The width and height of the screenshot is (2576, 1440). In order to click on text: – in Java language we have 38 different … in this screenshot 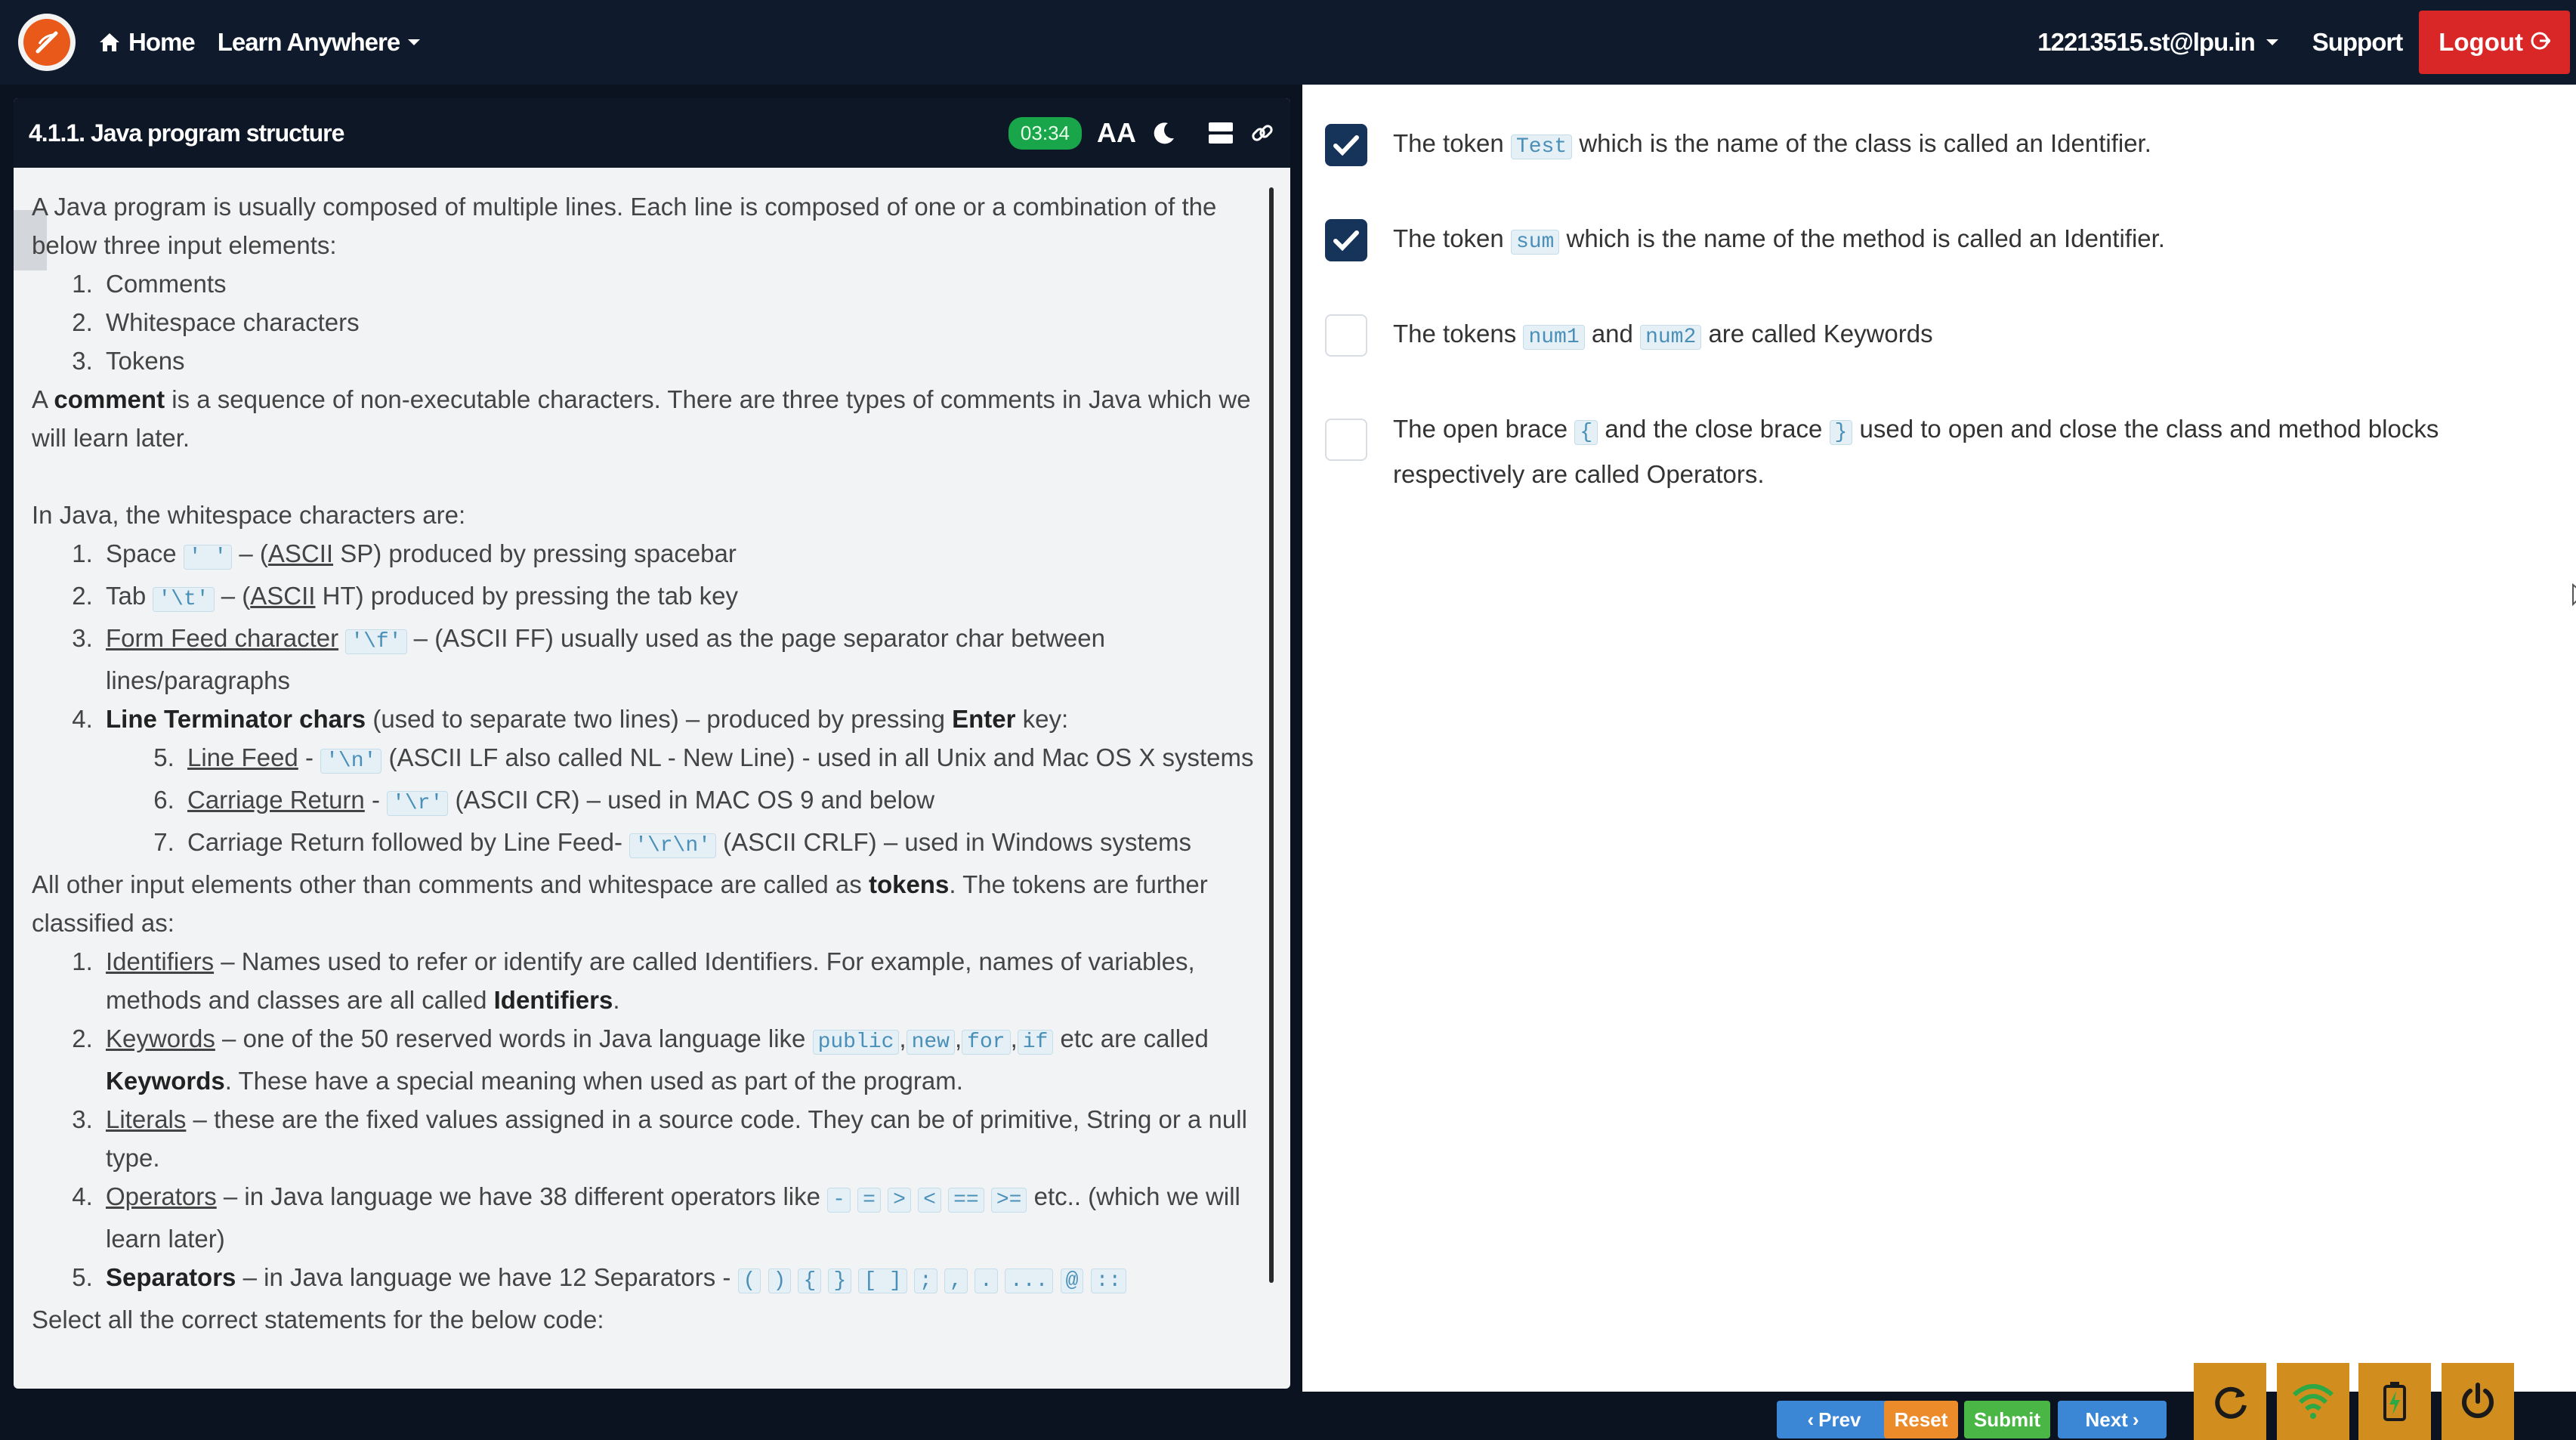, I will do `click(522, 1196)`.